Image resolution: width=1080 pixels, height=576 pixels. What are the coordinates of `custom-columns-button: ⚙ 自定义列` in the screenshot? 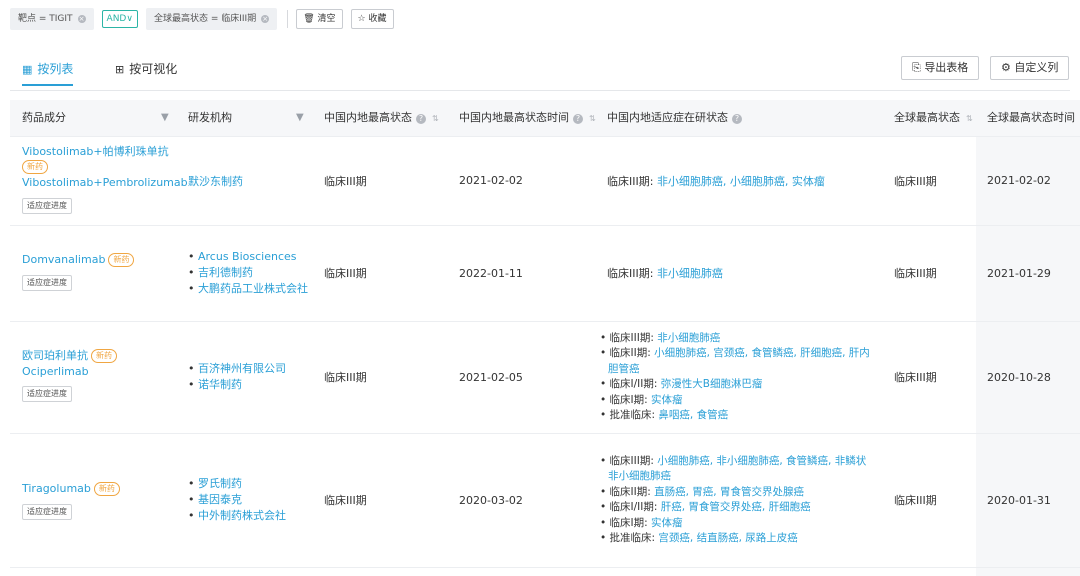 It's located at (1030, 68).